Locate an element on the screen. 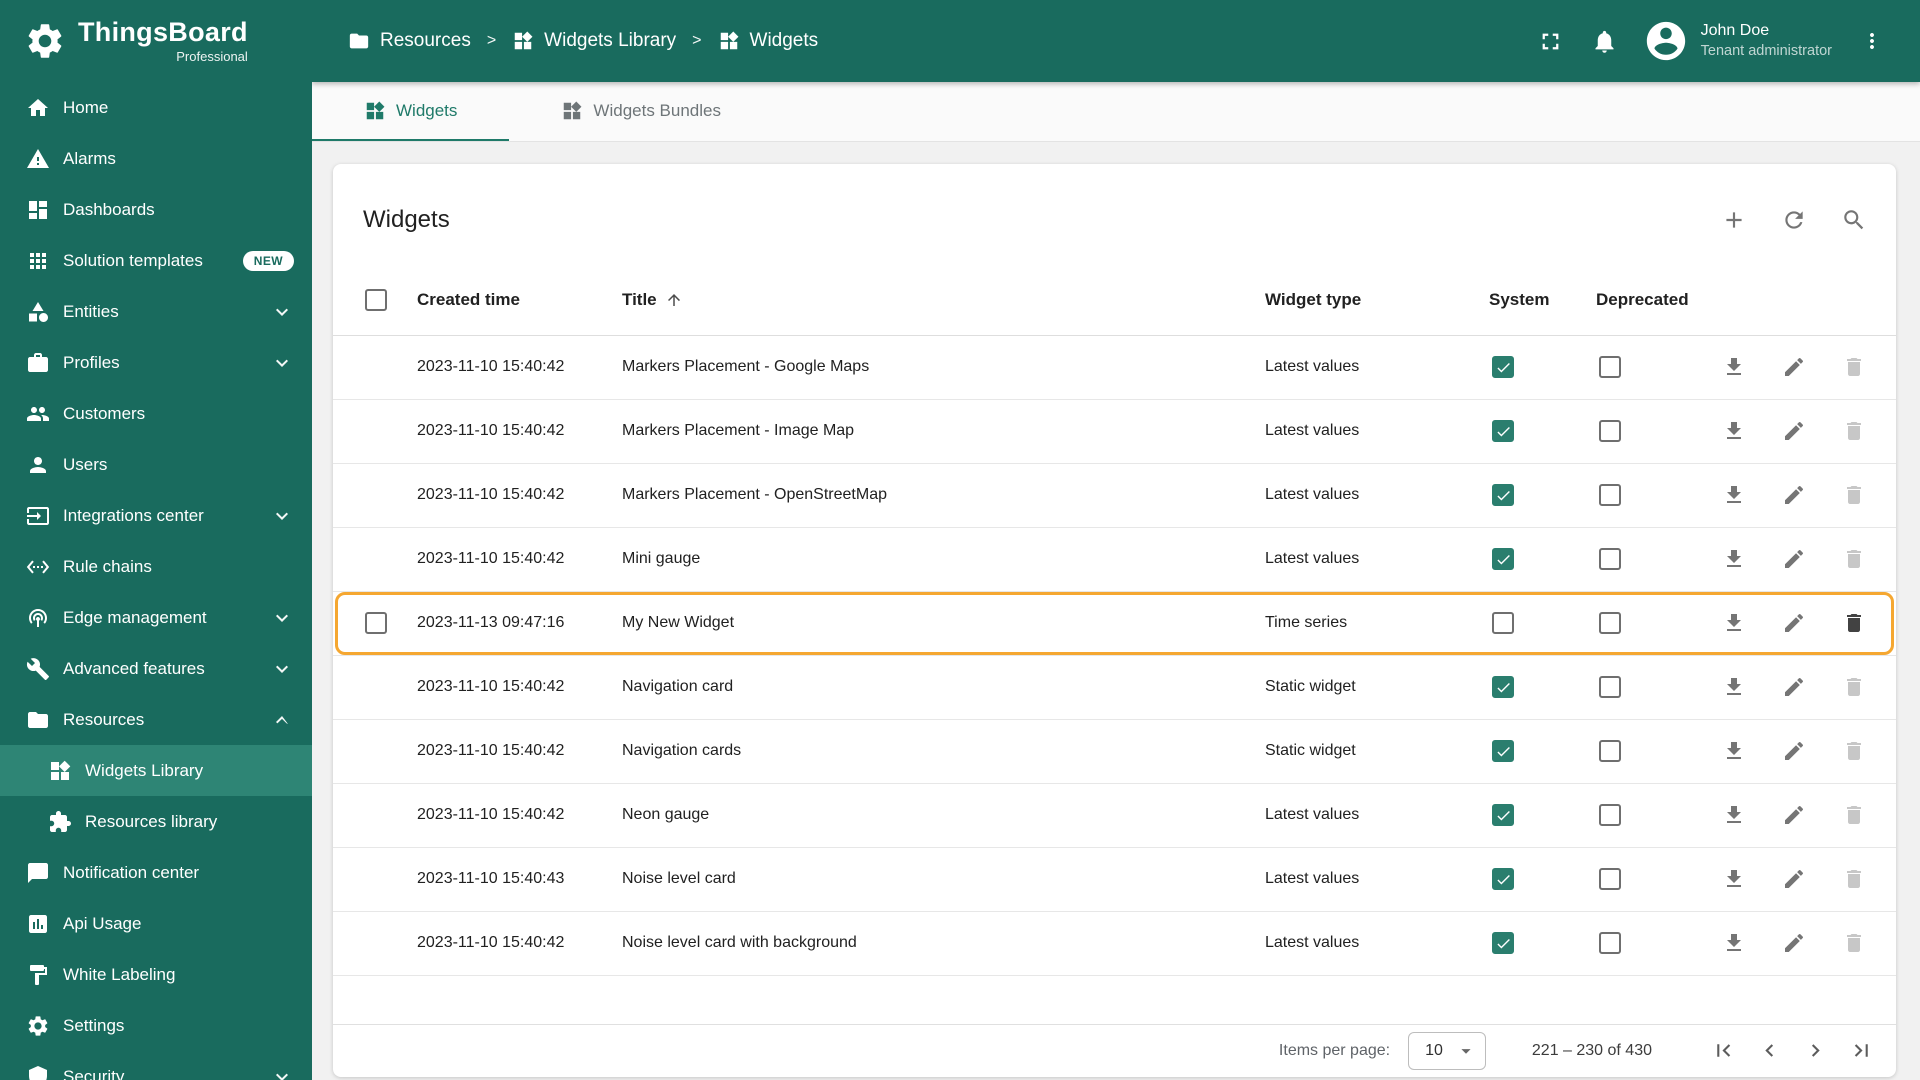 This screenshot has height=1080, width=1920. widgets-icon is located at coordinates (572, 111).